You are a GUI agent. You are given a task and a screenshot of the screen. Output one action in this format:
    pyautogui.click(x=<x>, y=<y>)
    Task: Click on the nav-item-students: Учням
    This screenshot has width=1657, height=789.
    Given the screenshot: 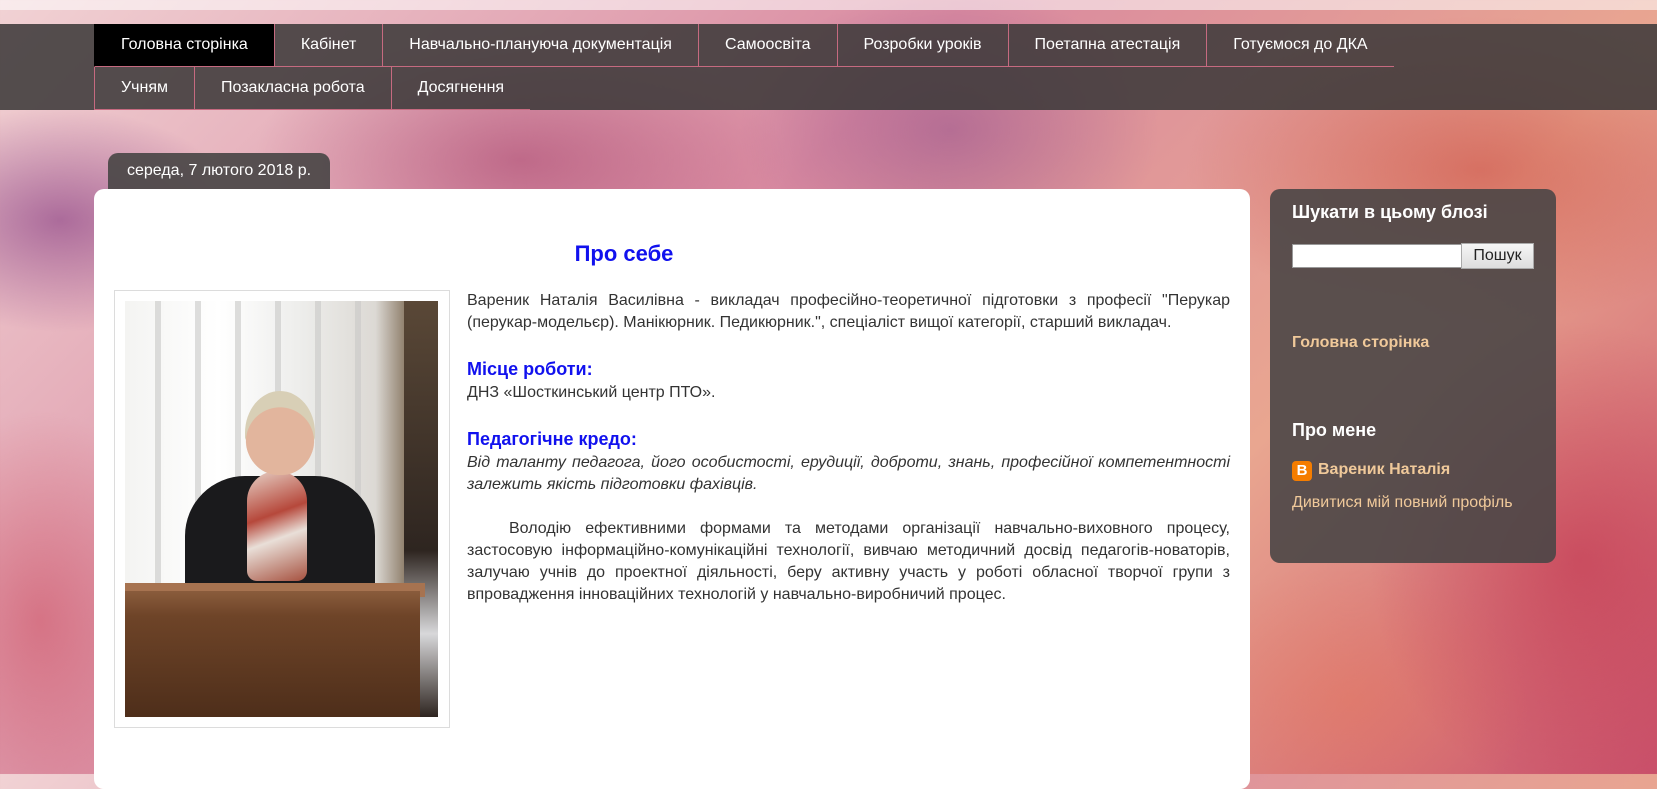 What is the action you would take?
    pyautogui.click(x=144, y=88)
    